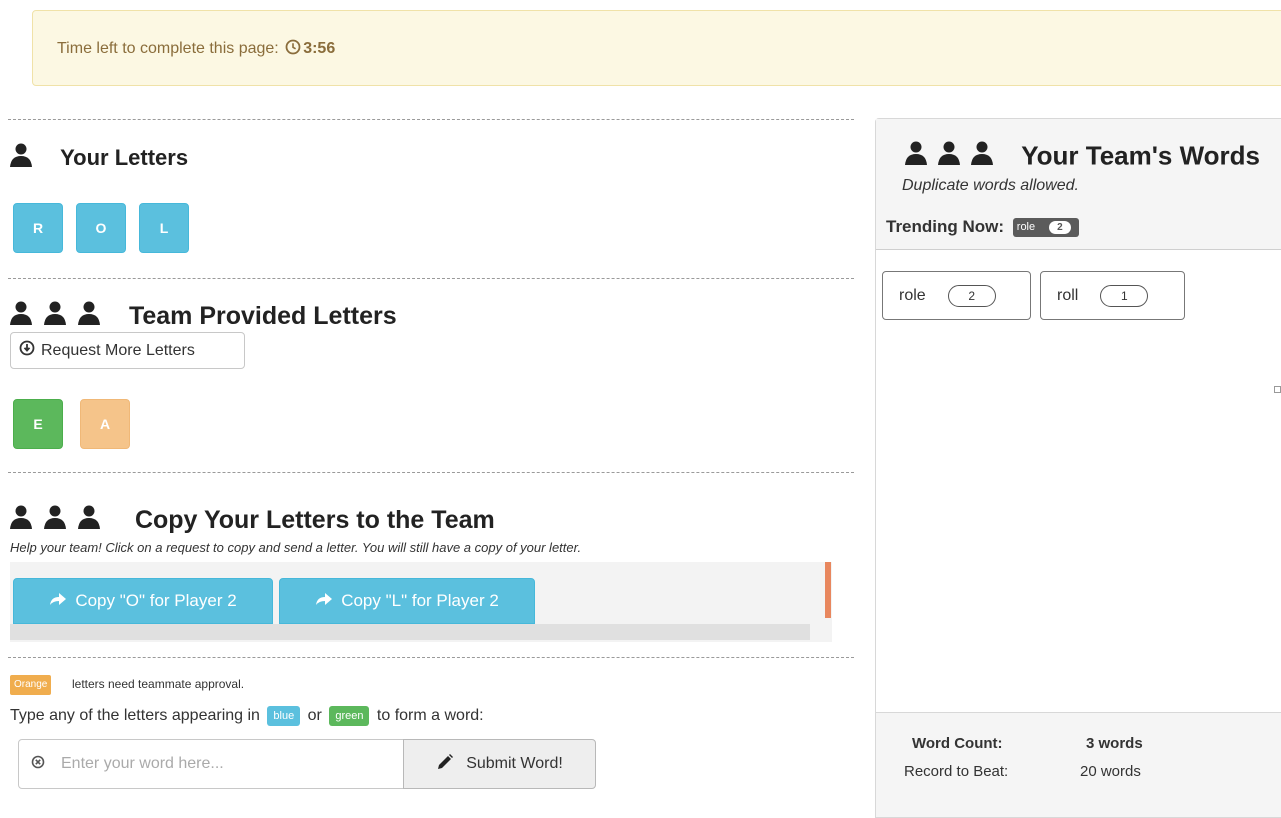 Image resolution: width=1281 pixels, height=818 pixels. I want to click on timer-text: Time left to complete this page: 3:56, so click(196, 49).